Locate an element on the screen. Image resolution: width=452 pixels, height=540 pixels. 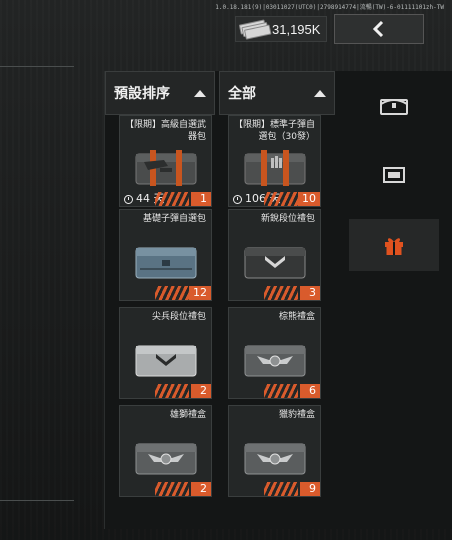
item-quantity: 10 is located at coordinates (309, 199).